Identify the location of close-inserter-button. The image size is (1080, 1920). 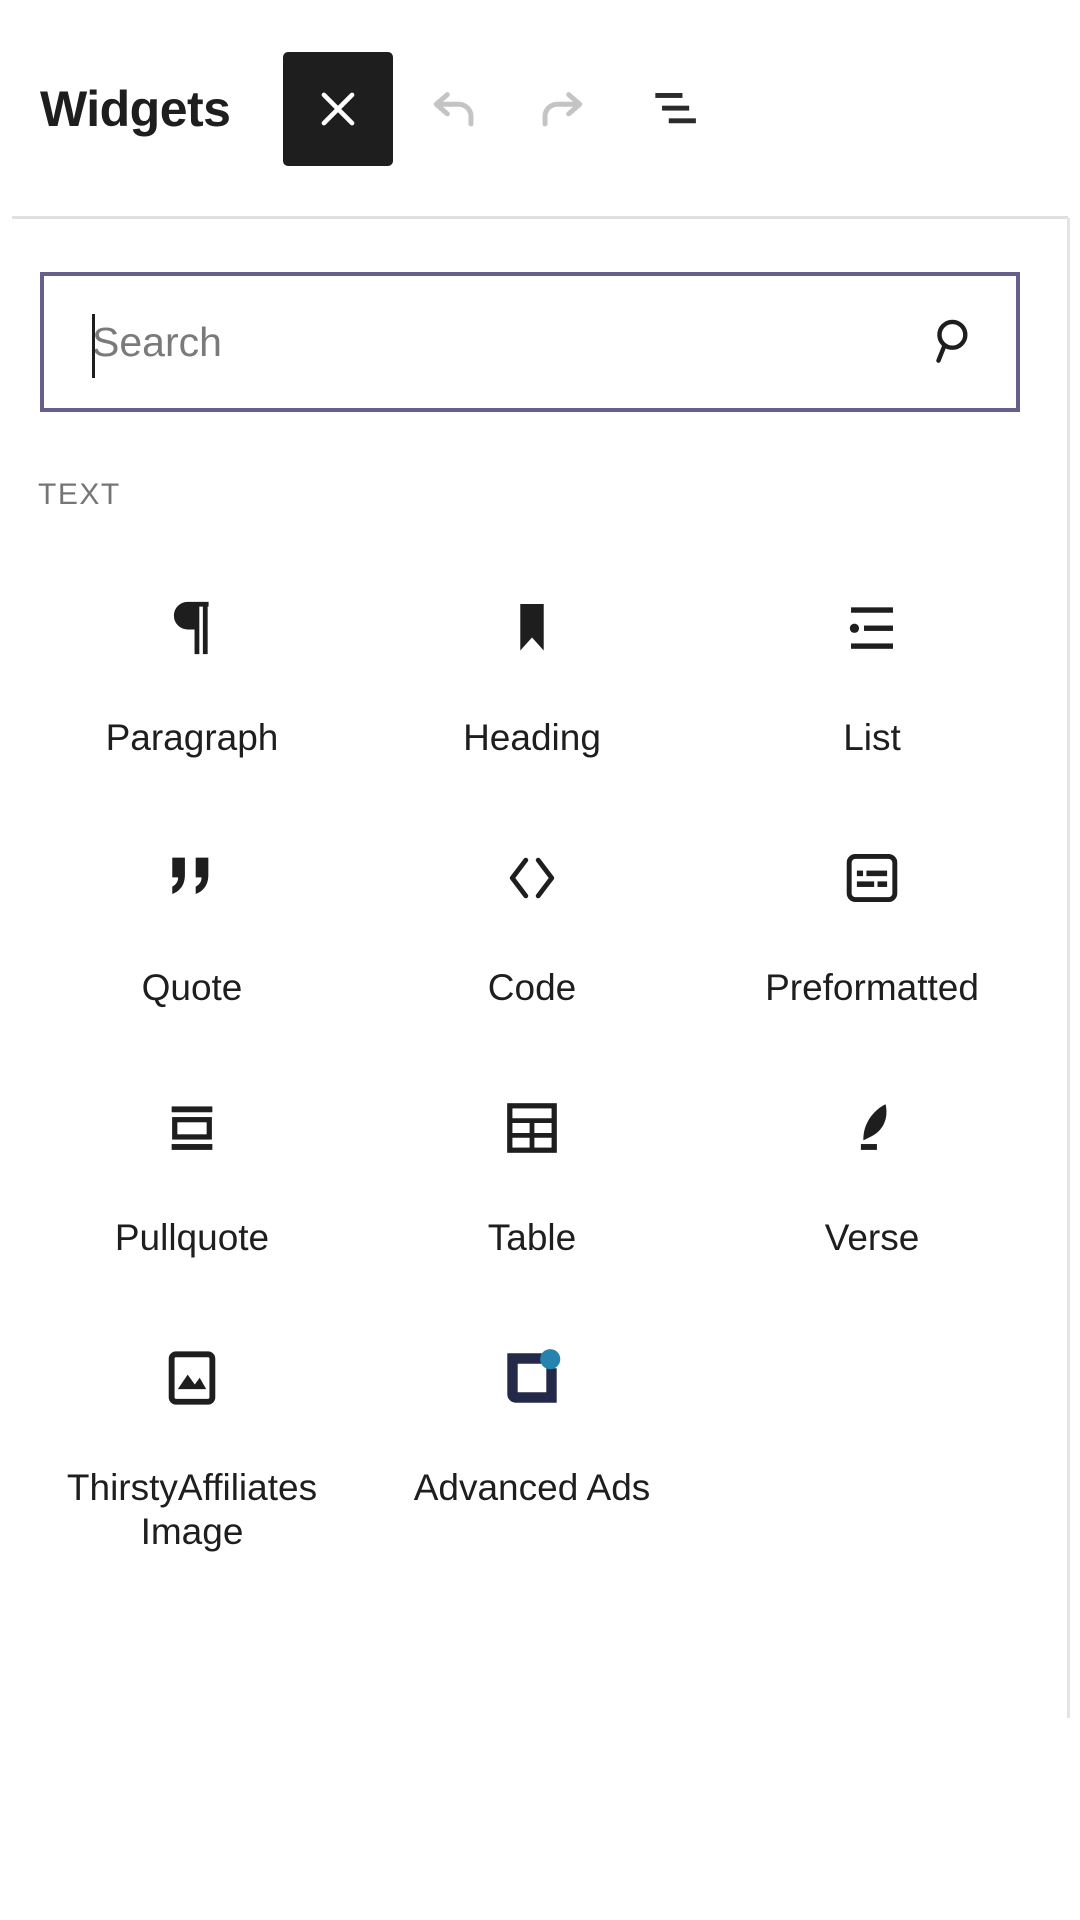
(337, 109).